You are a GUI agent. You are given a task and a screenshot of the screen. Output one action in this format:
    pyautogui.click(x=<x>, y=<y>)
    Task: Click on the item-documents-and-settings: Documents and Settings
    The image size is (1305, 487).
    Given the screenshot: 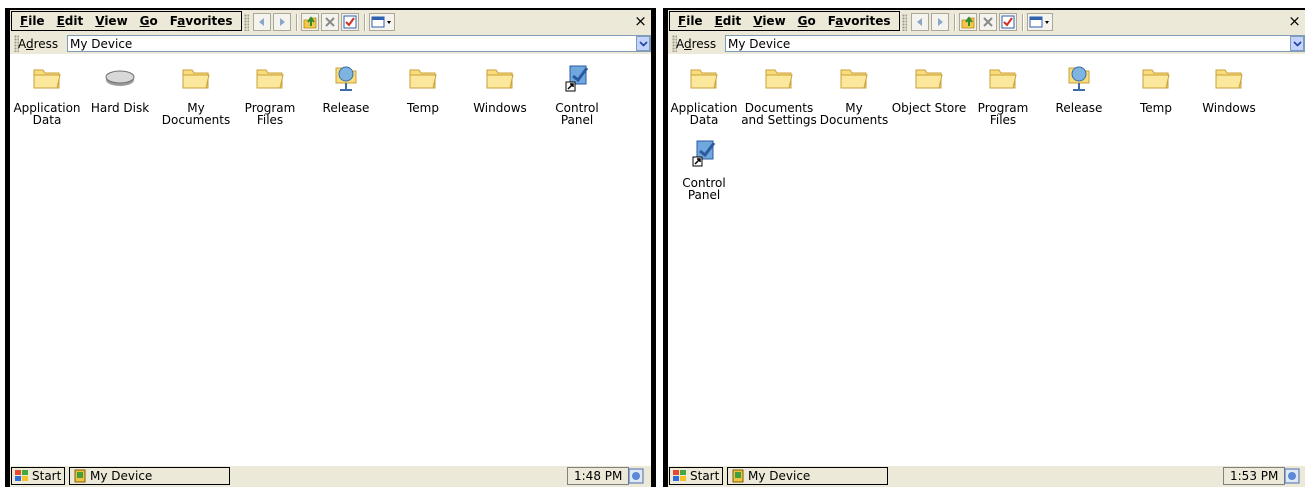 What is the action you would take?
    pyautogui.click(x=779, y=94)
    